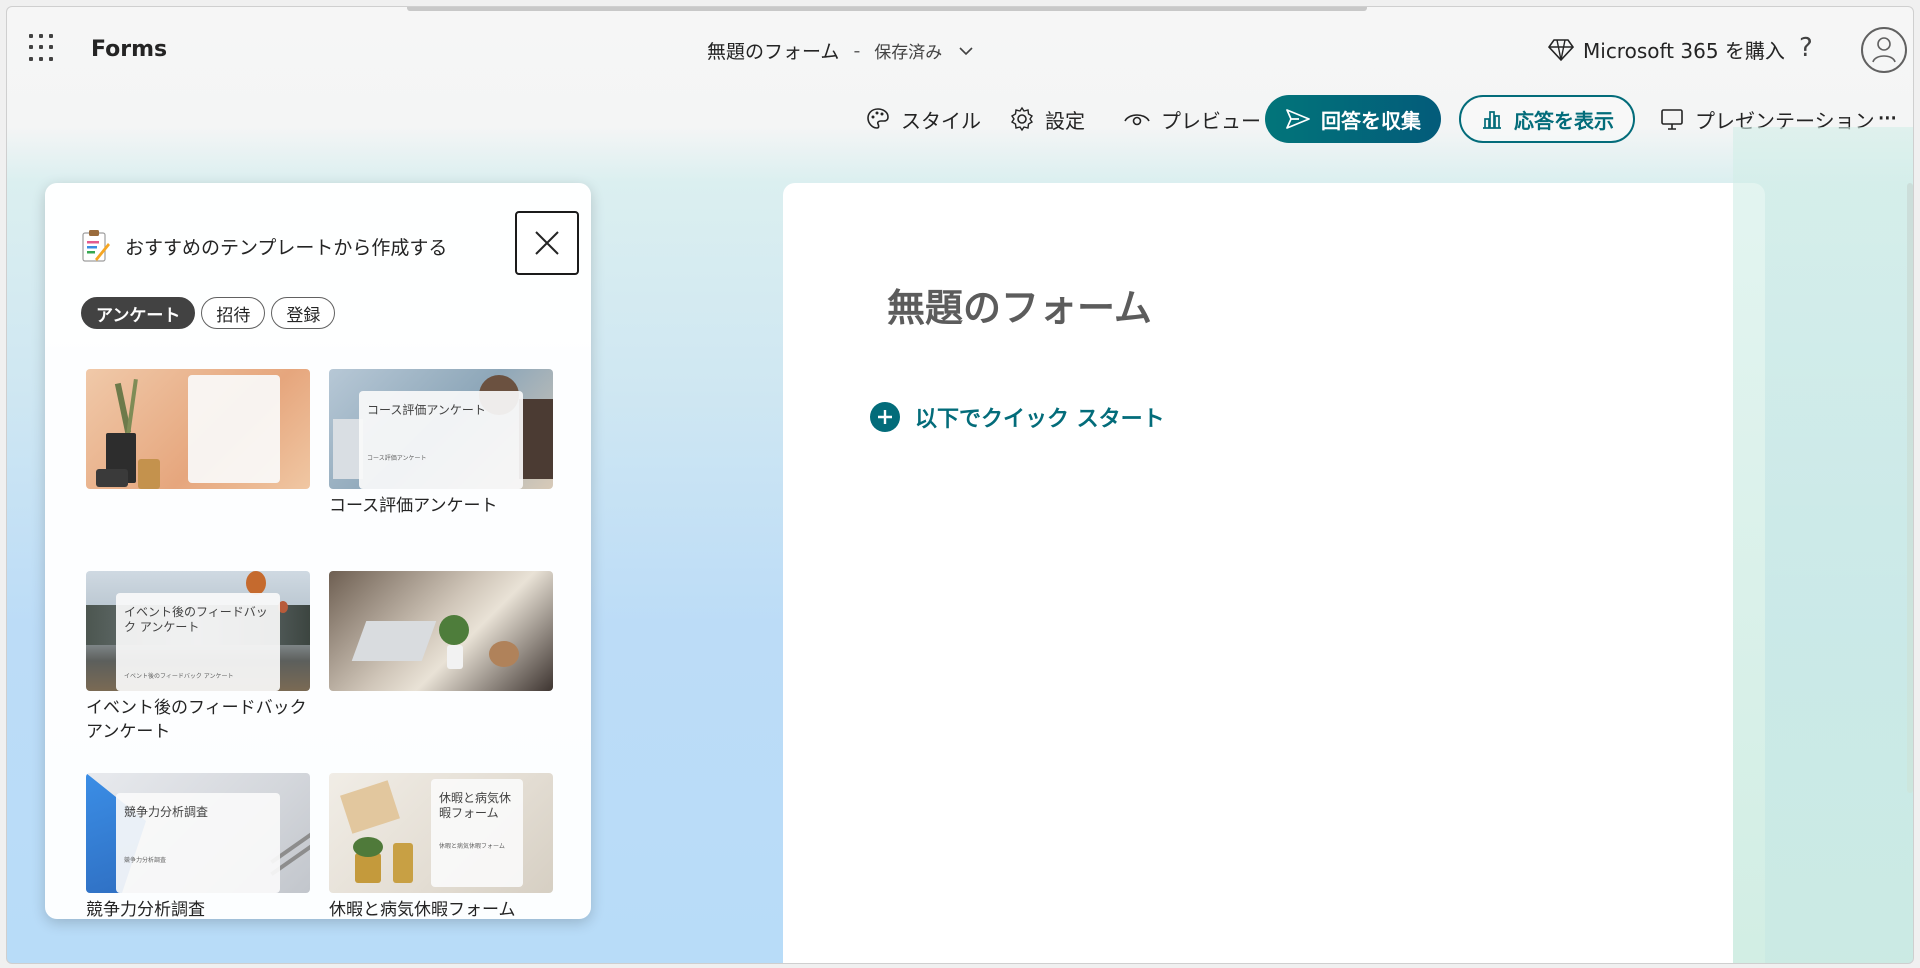 Image resolution: width=1920 pixels, height=968 pixels. I want to click on app-header: Forms 無題のフォーム - 保存済み Microsoft 365 を購入 ?, so click(960, 49).